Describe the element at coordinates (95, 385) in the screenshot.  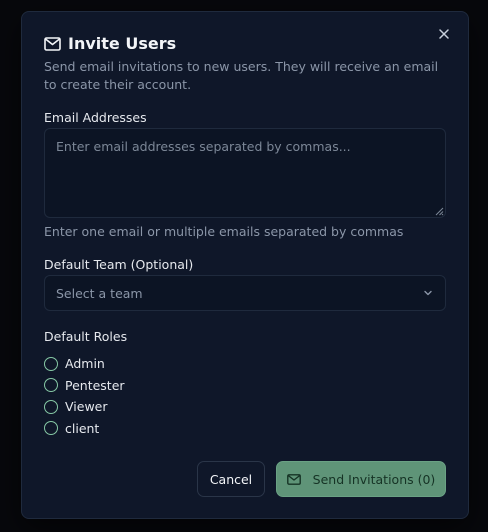
I see `role-label: Pentester` at that location.